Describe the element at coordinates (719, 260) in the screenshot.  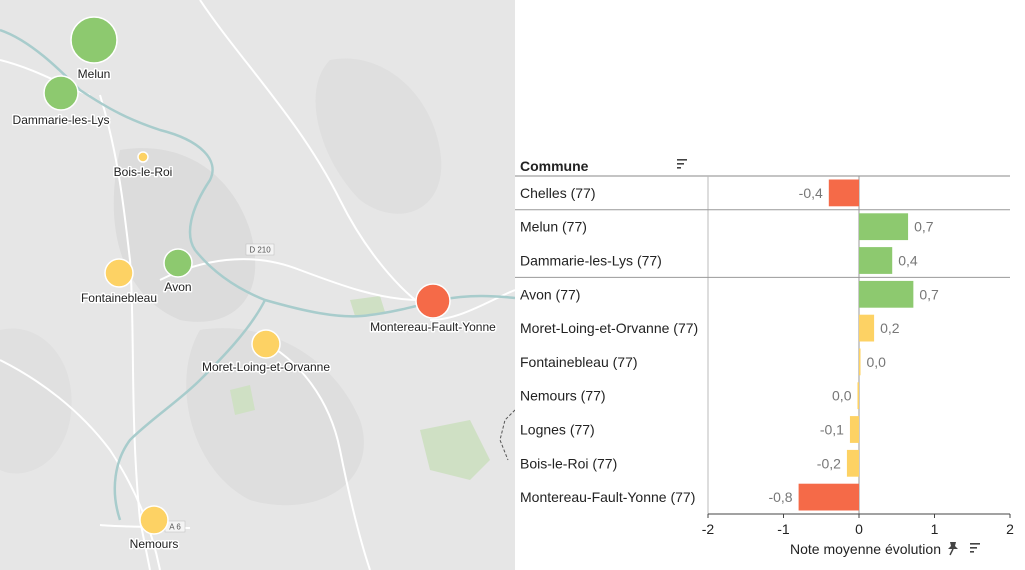
I see `bar-row: Dammarie-les-Lys (77) 0,4` at that location.